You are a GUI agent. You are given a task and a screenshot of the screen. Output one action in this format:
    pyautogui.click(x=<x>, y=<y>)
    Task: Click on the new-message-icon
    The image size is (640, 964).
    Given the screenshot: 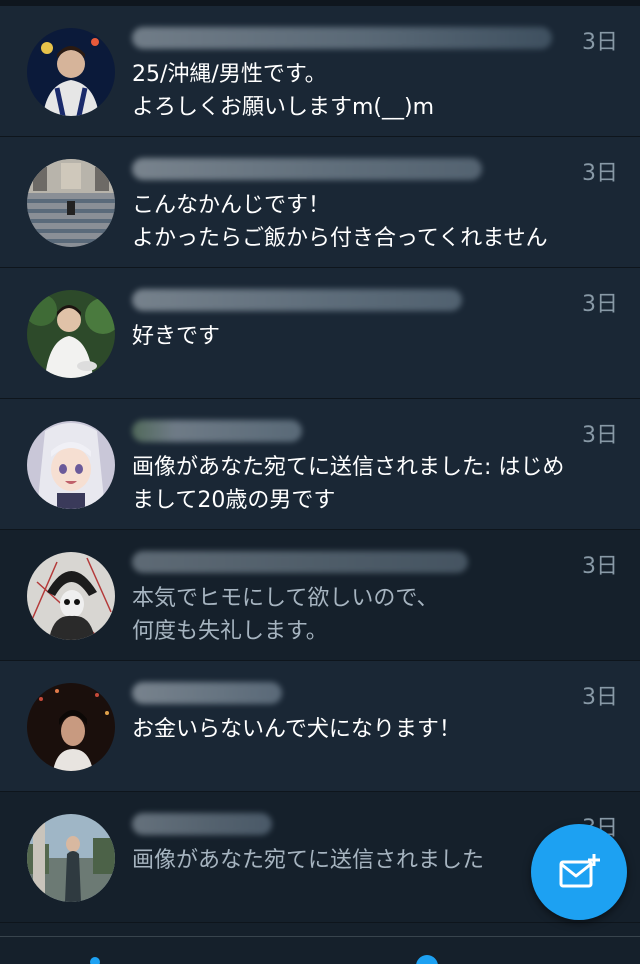 What is the action you would take?
    pyautogui.click(x=579, y=871)
    